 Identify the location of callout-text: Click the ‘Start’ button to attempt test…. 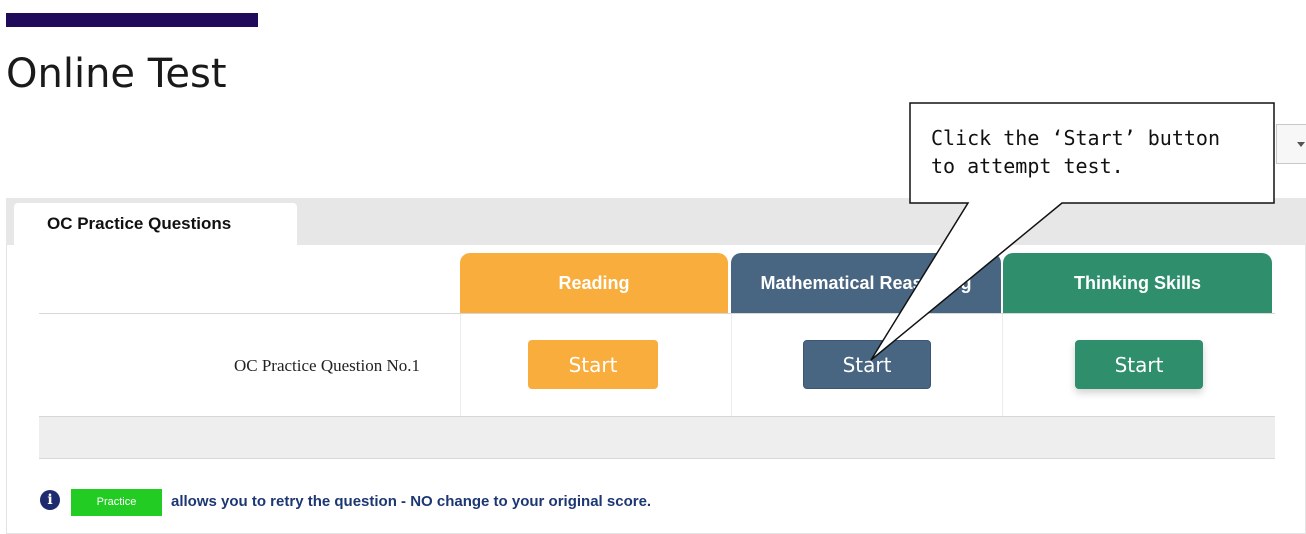
(1091, 152).